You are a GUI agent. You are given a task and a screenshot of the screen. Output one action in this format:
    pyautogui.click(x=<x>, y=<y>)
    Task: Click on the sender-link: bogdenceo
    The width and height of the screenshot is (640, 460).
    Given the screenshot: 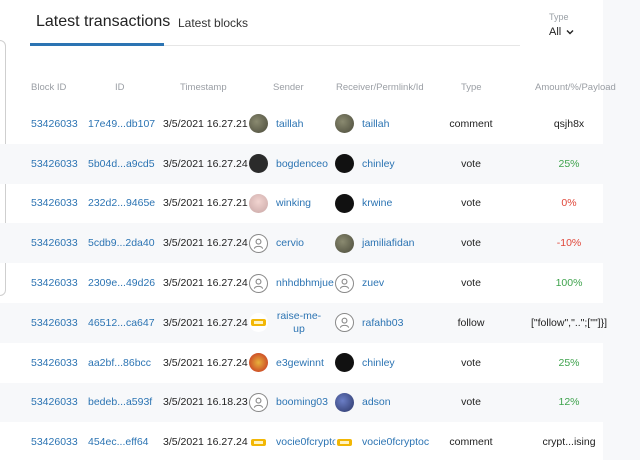 What is the action you would take?
    pyautogui.click(x=302, y=164)
    